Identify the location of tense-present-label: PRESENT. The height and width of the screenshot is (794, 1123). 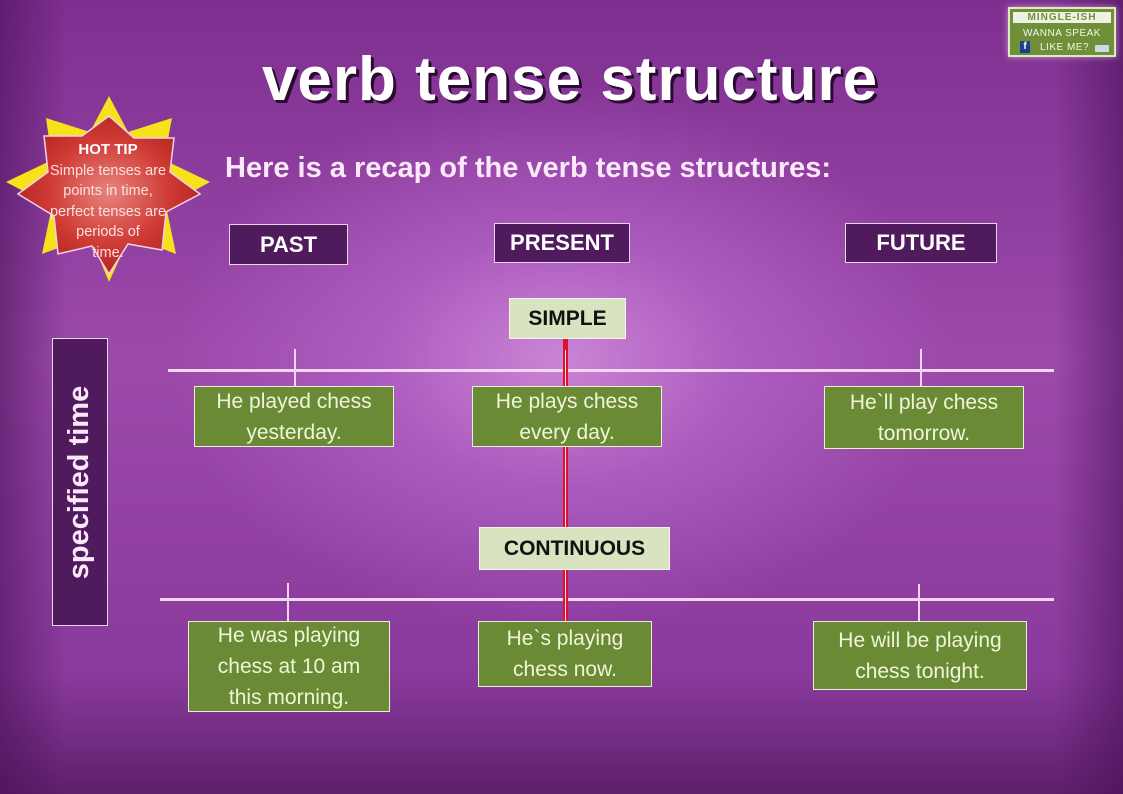
(562, 242).